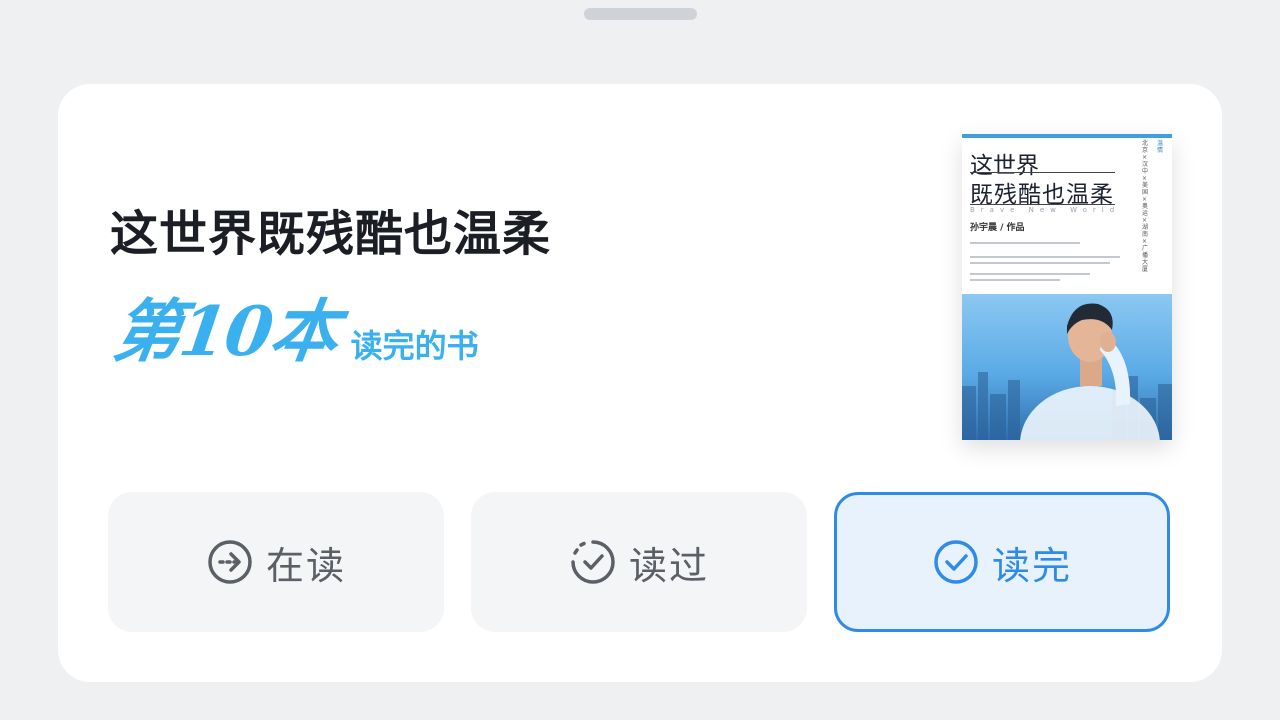  Describe the element at coordinates (305, 565) in the screenshot. I see `status-reading-label: 在读` at that location.